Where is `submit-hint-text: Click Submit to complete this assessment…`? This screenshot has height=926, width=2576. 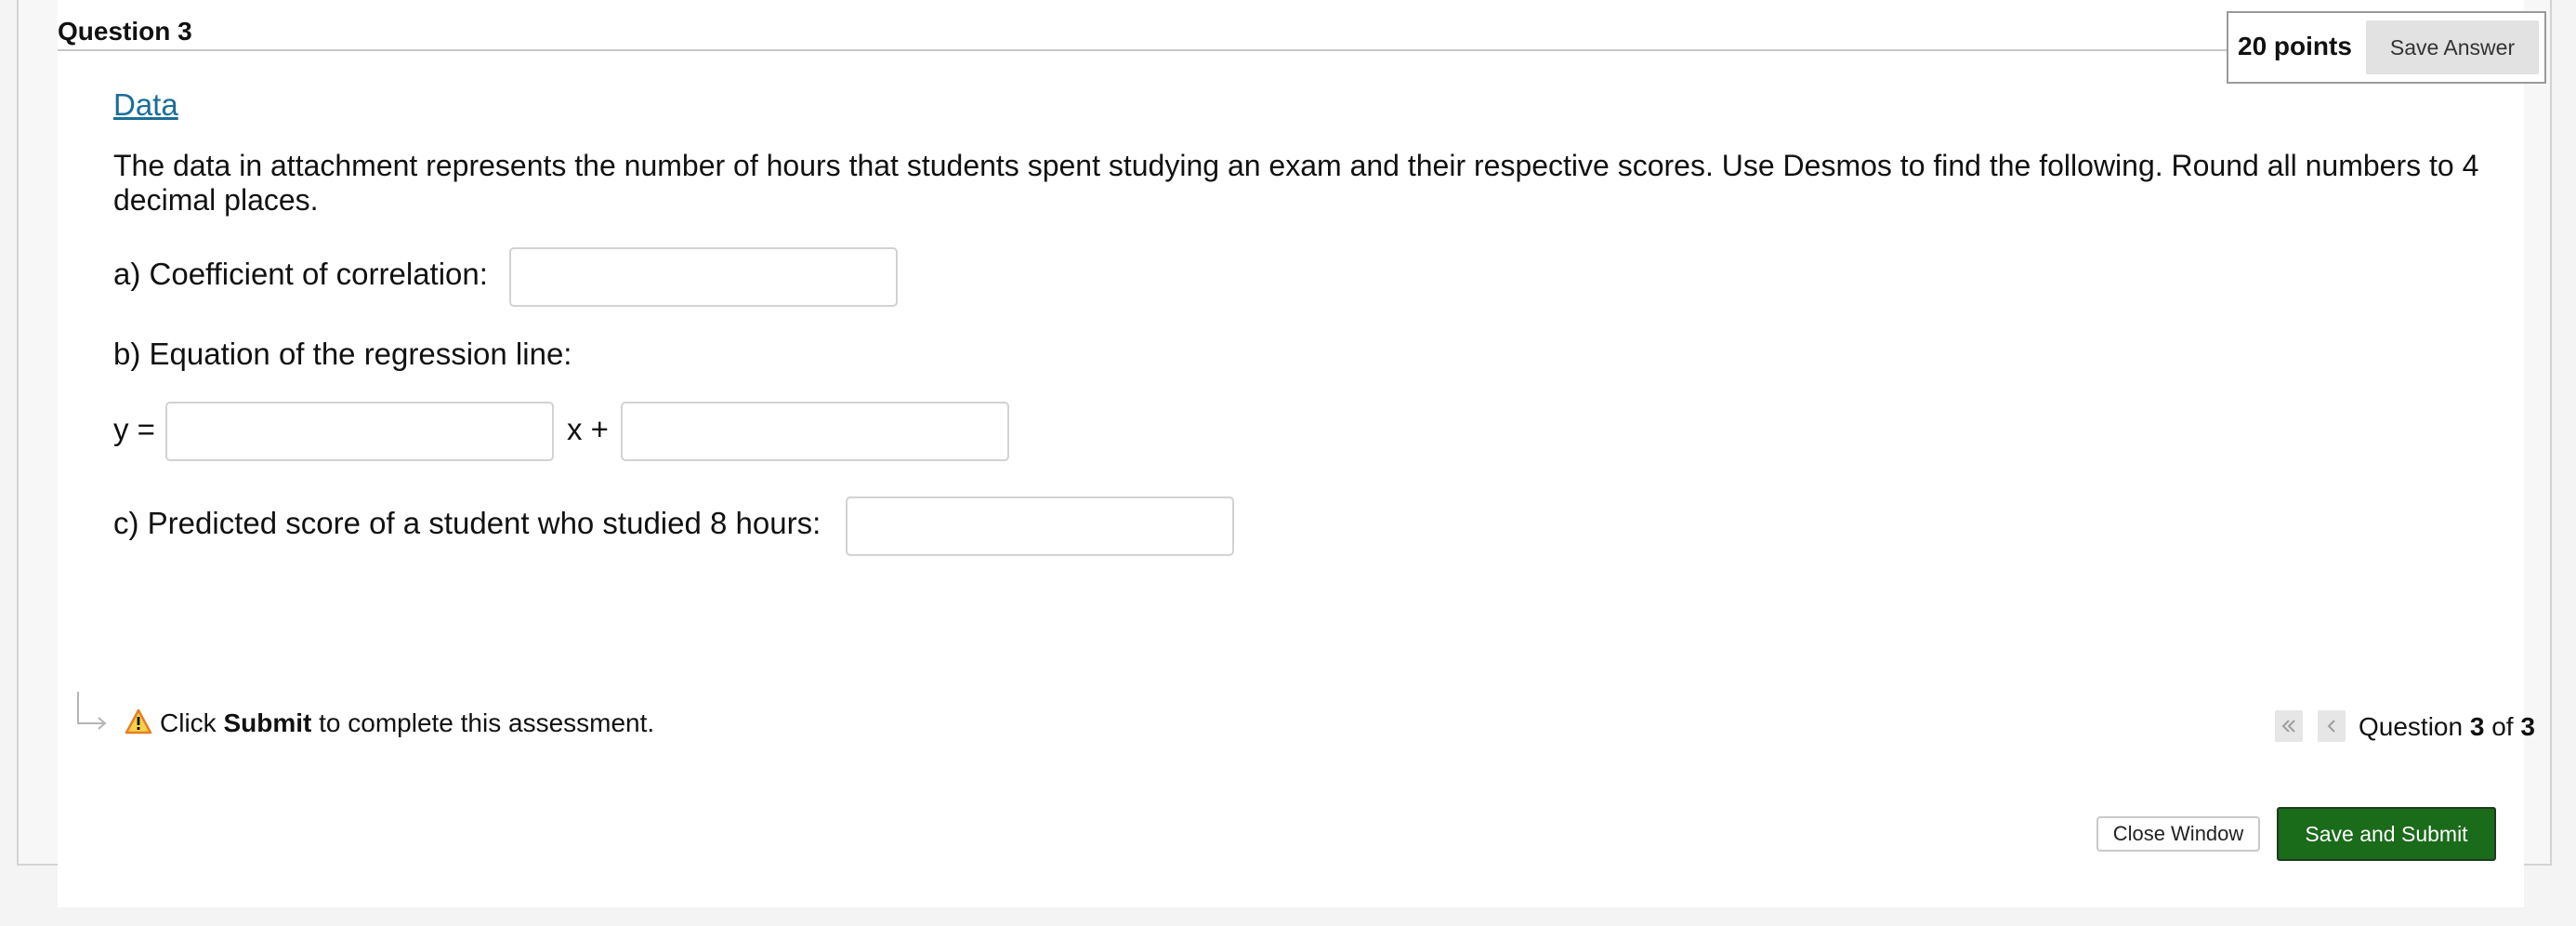 submit-hint-text: Click Submit to complete this assessment… is located at coordinates (407, 723).